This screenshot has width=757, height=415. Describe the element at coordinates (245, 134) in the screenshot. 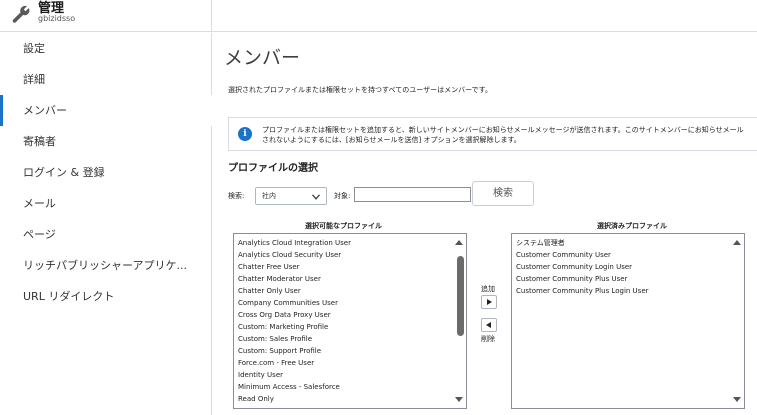

I see `info-icon: i` at that location.